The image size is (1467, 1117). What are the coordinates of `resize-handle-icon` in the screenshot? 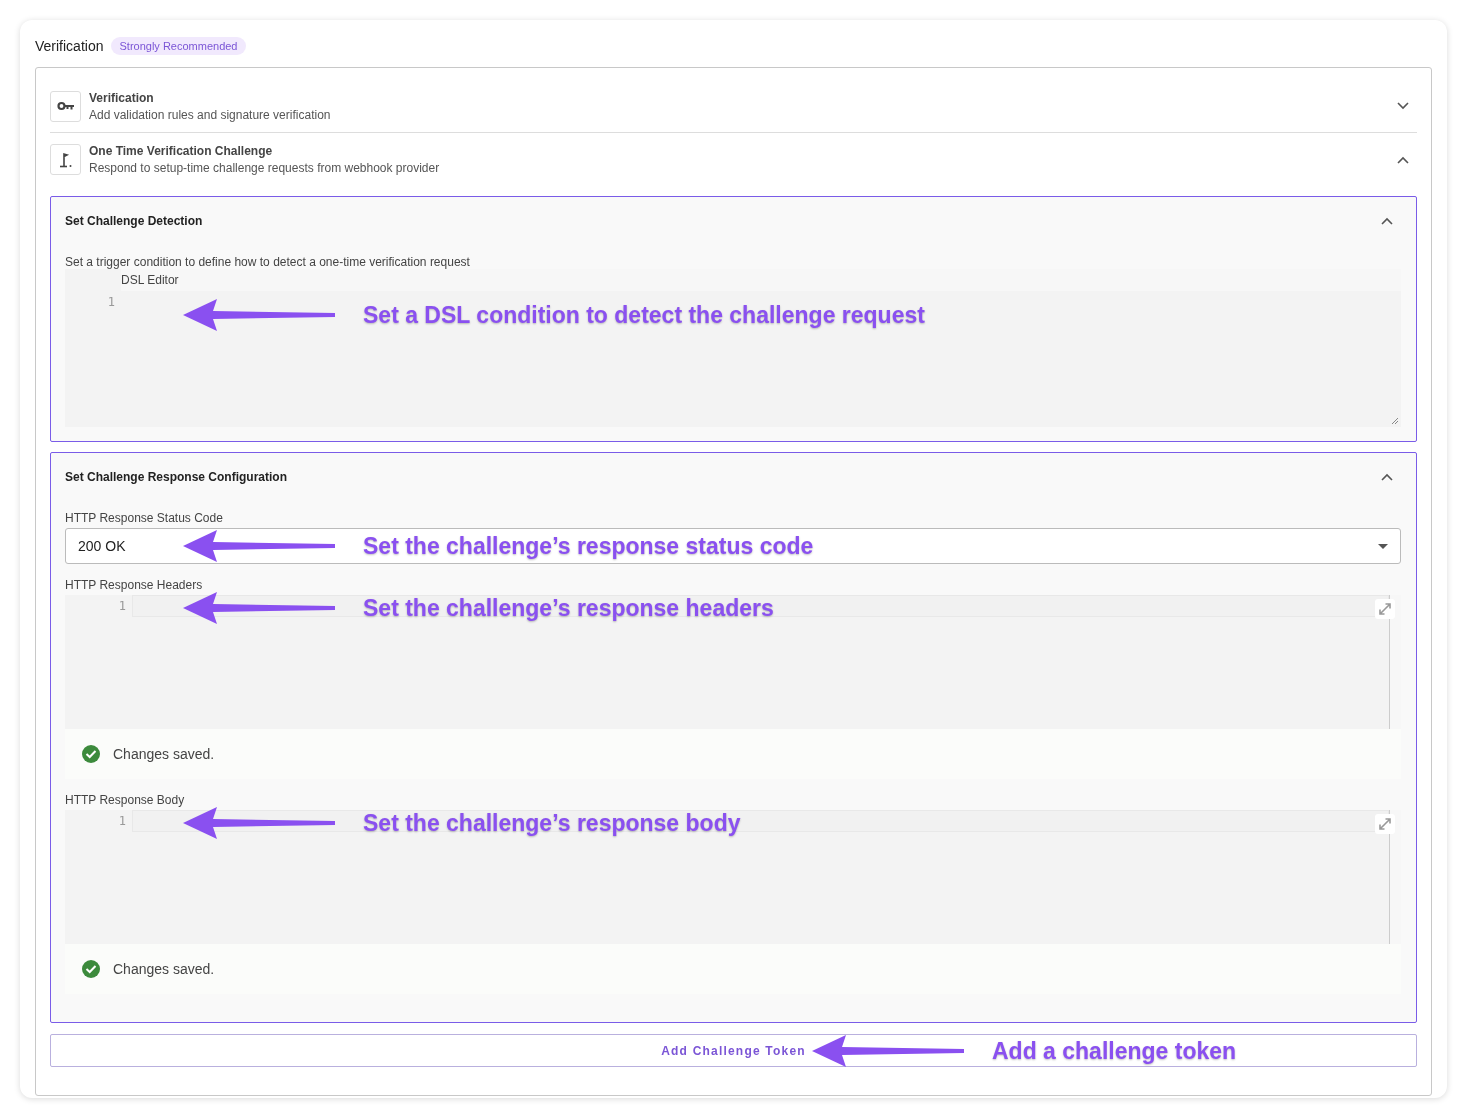 It's located at (1395, 421).